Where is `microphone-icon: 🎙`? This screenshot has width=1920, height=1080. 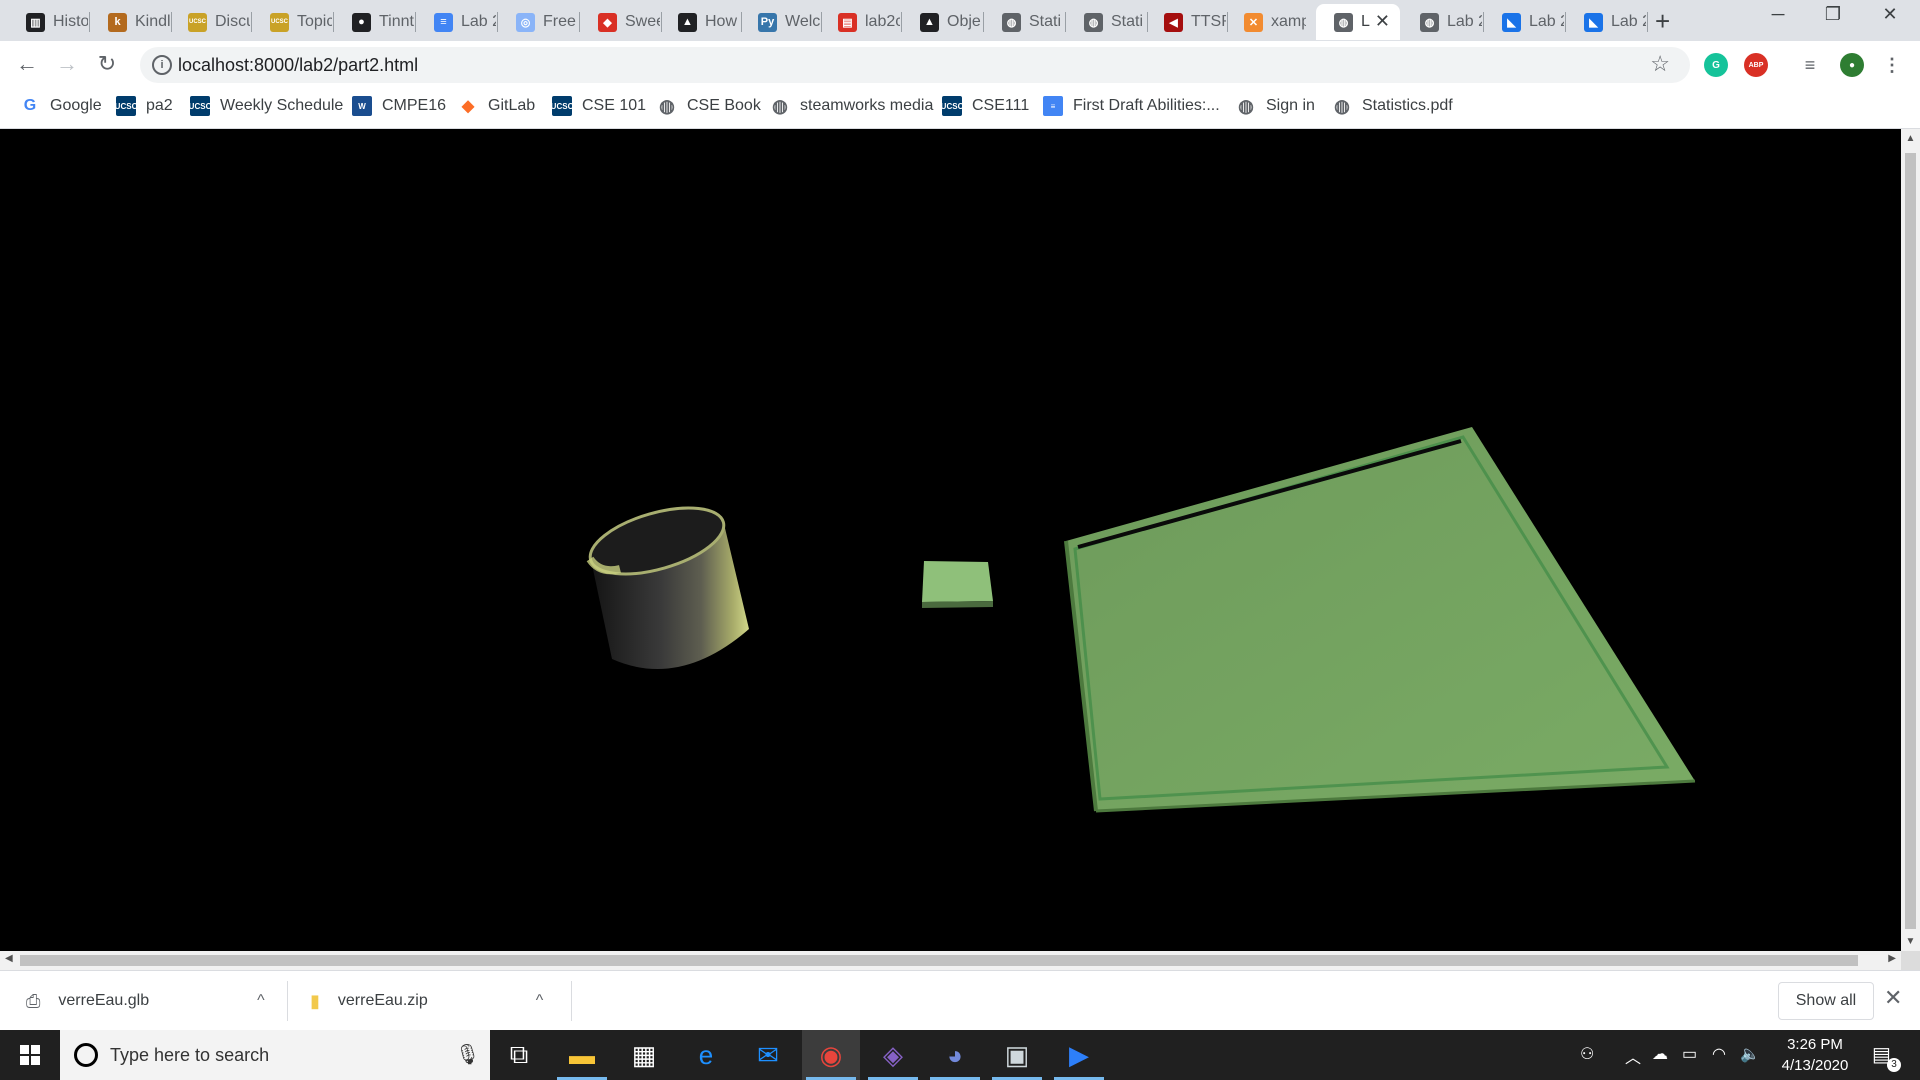 microphone-icon: 🎙 is located at coordinates (467, 1054).